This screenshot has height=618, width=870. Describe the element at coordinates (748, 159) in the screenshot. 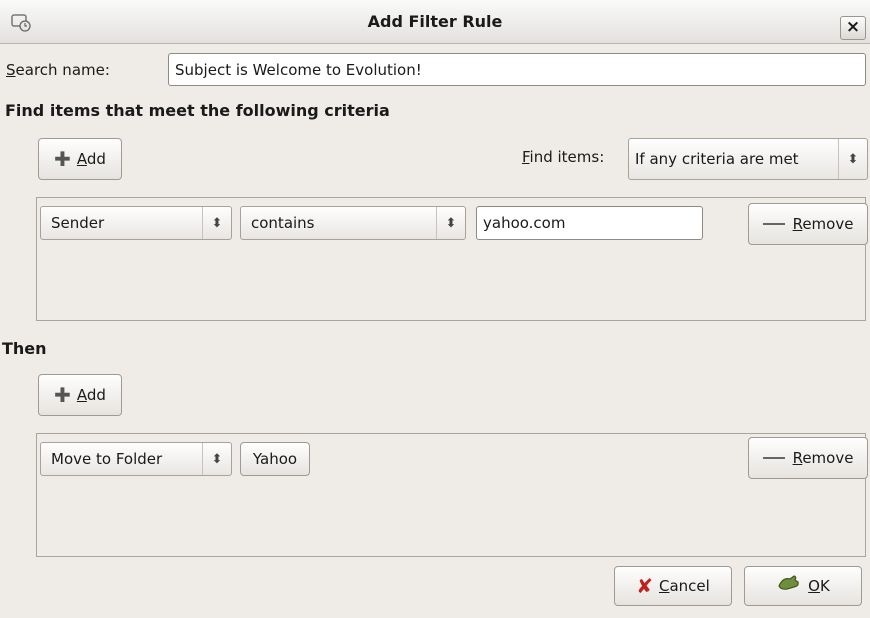

I see `find-items-select: If any criteria are met ⬍` at that location.